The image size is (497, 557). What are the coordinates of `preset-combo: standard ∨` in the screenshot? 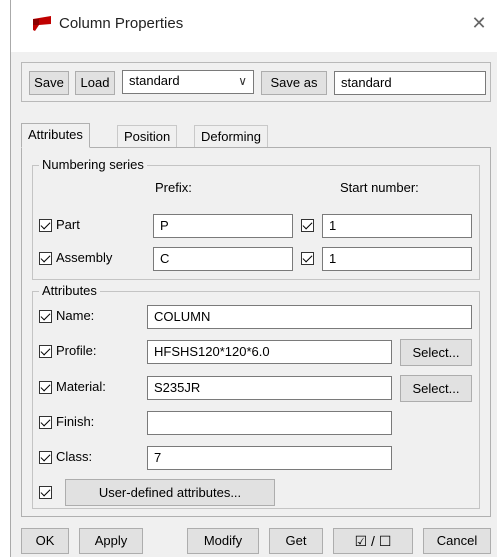 It's located at (188, 82).